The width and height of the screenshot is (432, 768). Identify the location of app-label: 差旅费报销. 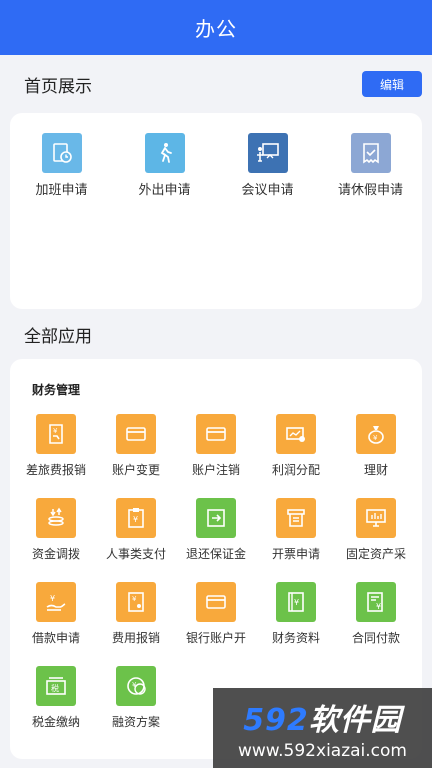
(55, 470).